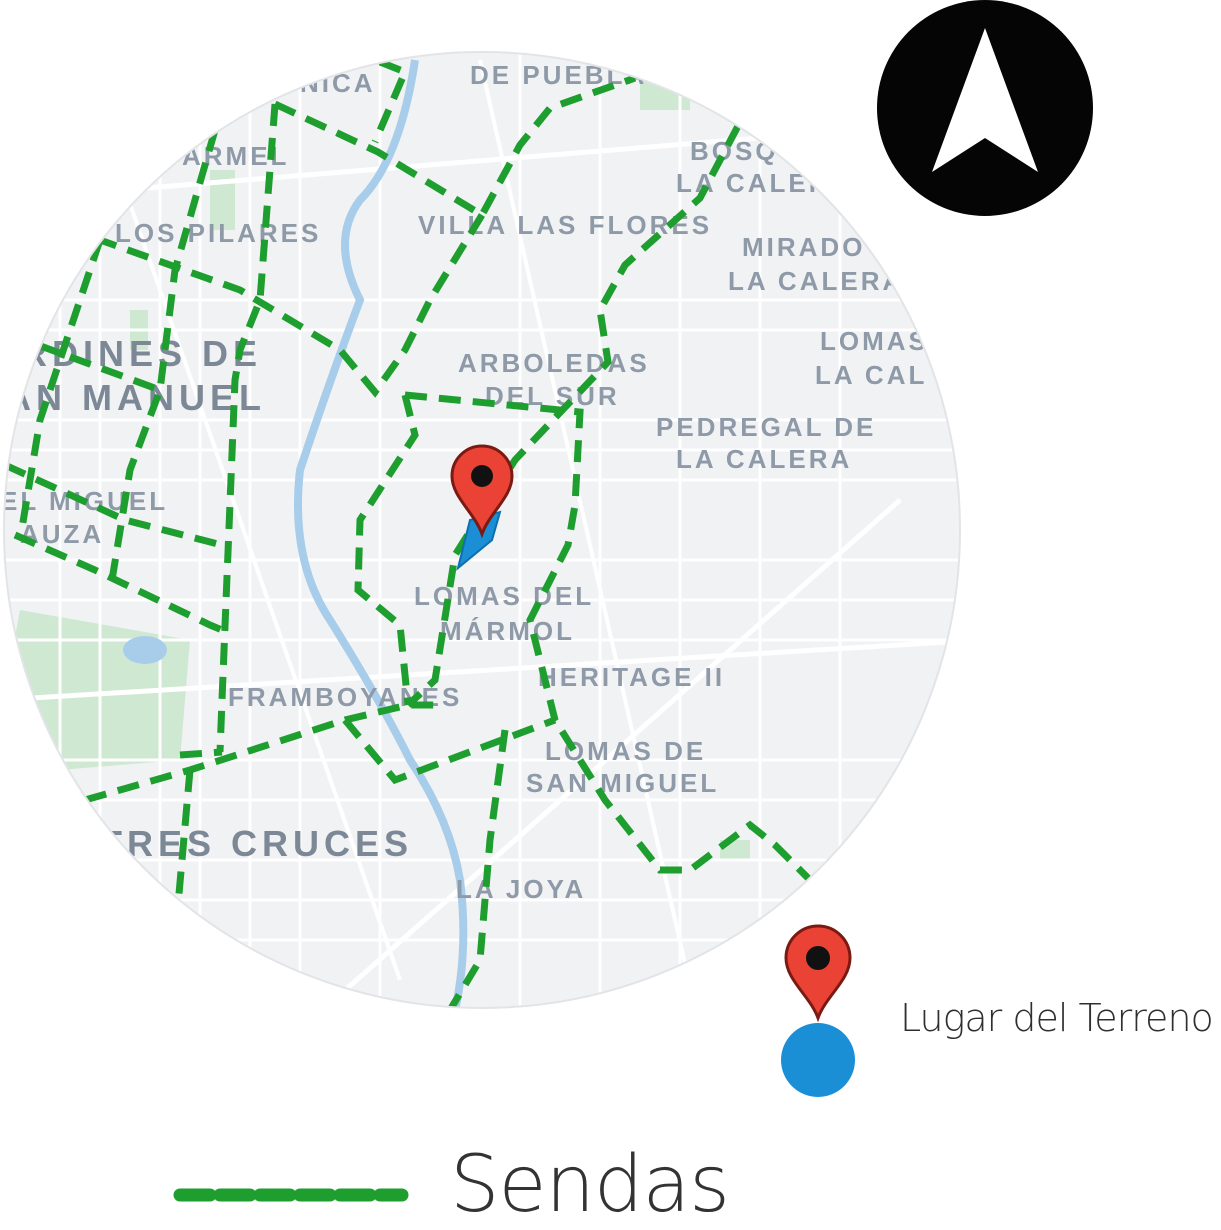  What do you see at coordinates (1057, 1018) in the screenshot?
I see `legend-lugar-label: Lugar del Terreno` at bounding box center [1057, 1018].